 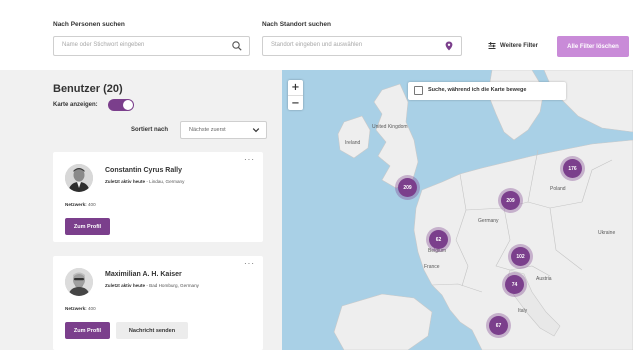 I want to click on search-icon, so click(x=237, y=46).